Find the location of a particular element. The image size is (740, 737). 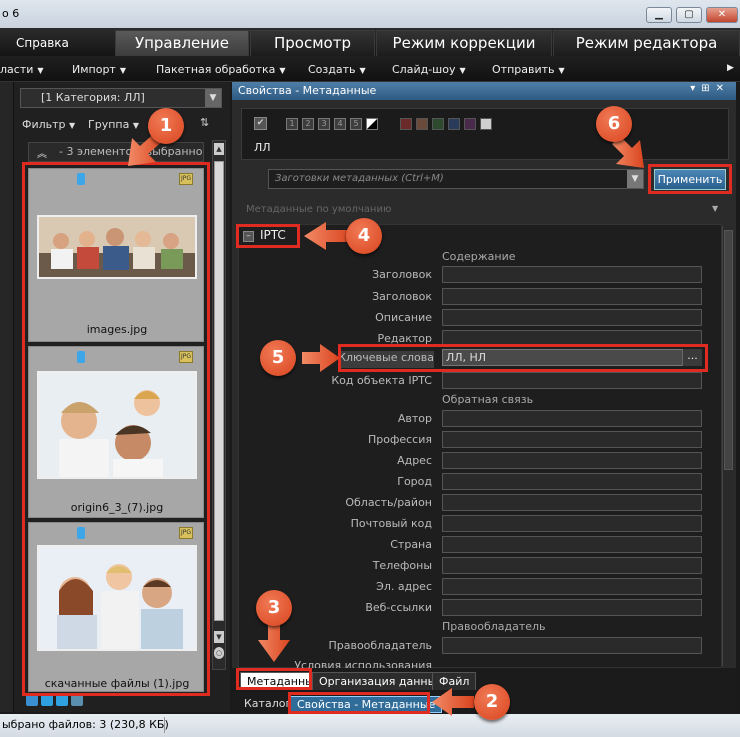

iptc-section-header: – IPTC is located at coordinates (264, 235).